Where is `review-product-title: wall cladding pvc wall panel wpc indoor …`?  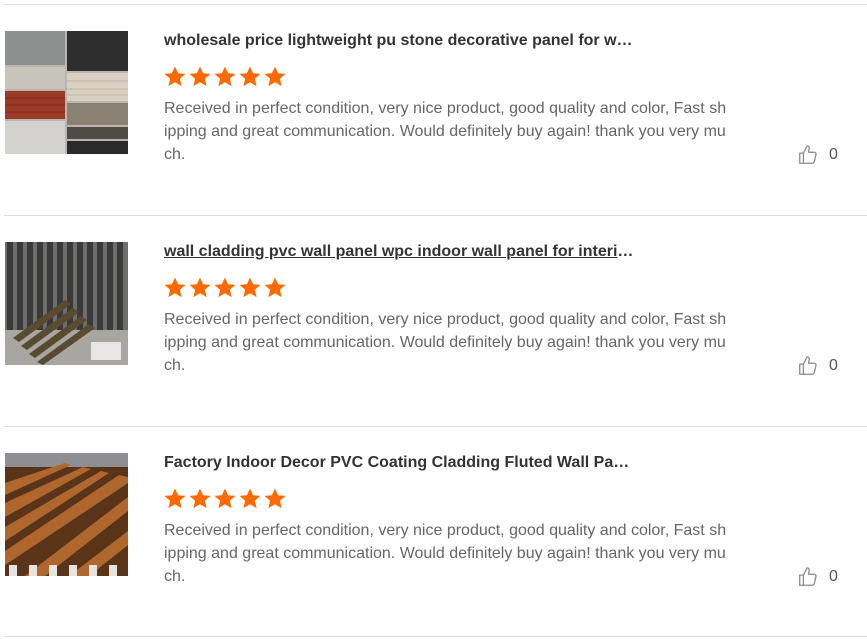 review-product-title: wall cladding pvc wall panel wpc indoor … is located at coordinates (399, 252).